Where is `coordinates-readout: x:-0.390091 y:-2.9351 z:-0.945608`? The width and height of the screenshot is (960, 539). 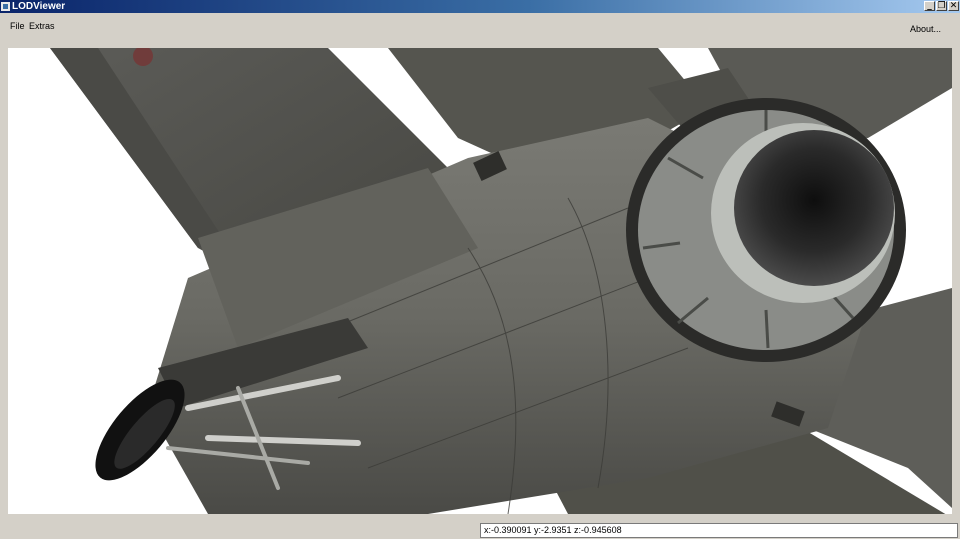
coordinates-readout: x:-0.390091 y:-2.9351 z:-0.945608 is located at coordinates (719, 530).